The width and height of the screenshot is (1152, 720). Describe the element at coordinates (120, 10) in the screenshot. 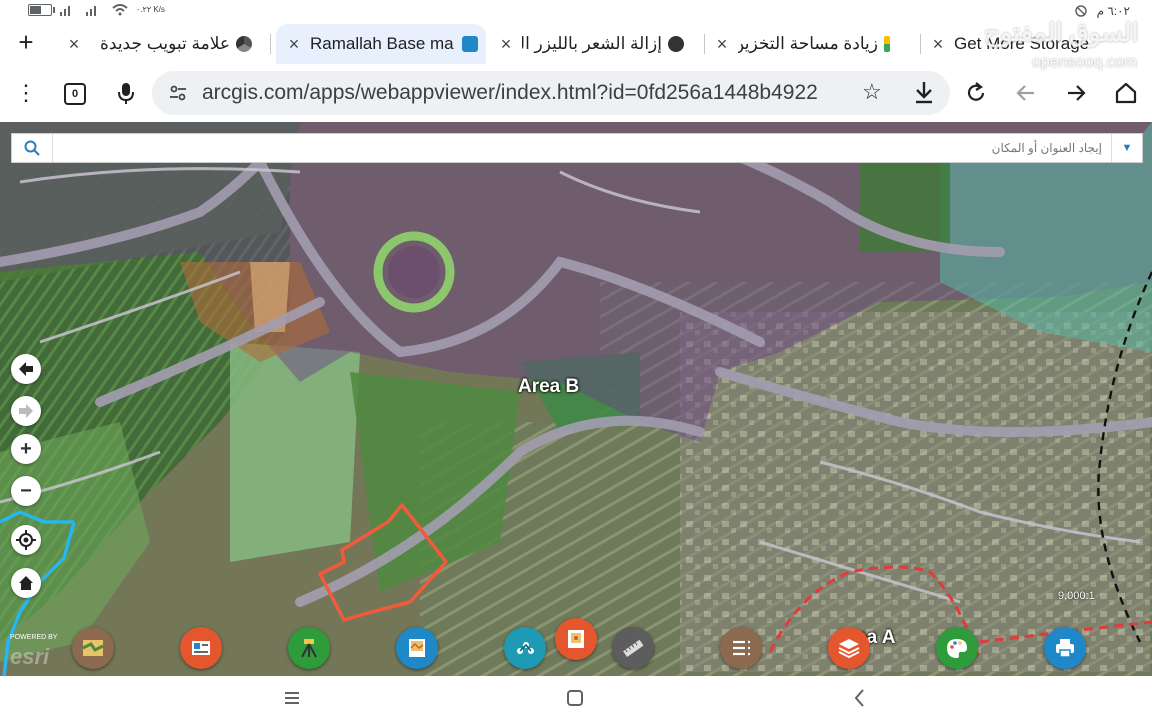

I see `wifi-icon` at that location.